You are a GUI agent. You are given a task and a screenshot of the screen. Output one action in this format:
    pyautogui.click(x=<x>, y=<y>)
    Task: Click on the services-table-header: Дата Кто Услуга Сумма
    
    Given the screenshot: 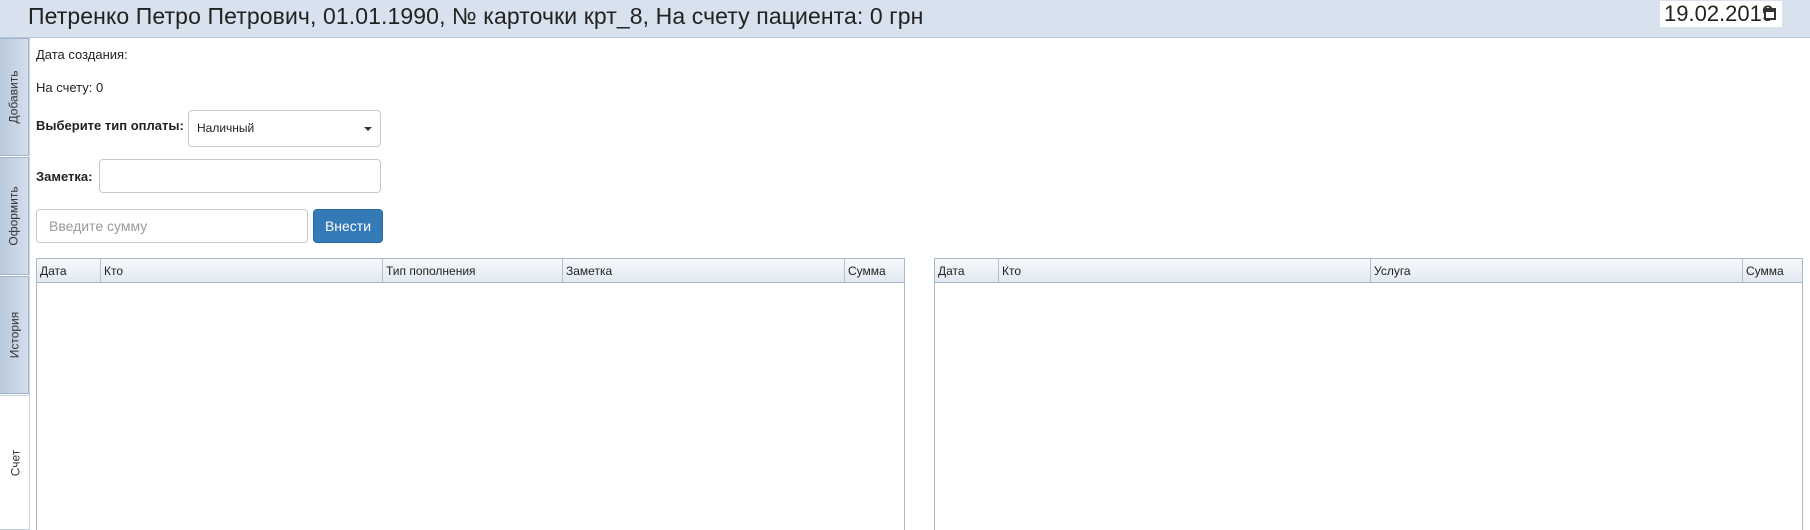 What is the action you would take?
    pyautogui.click(x=1368, y=271)
    